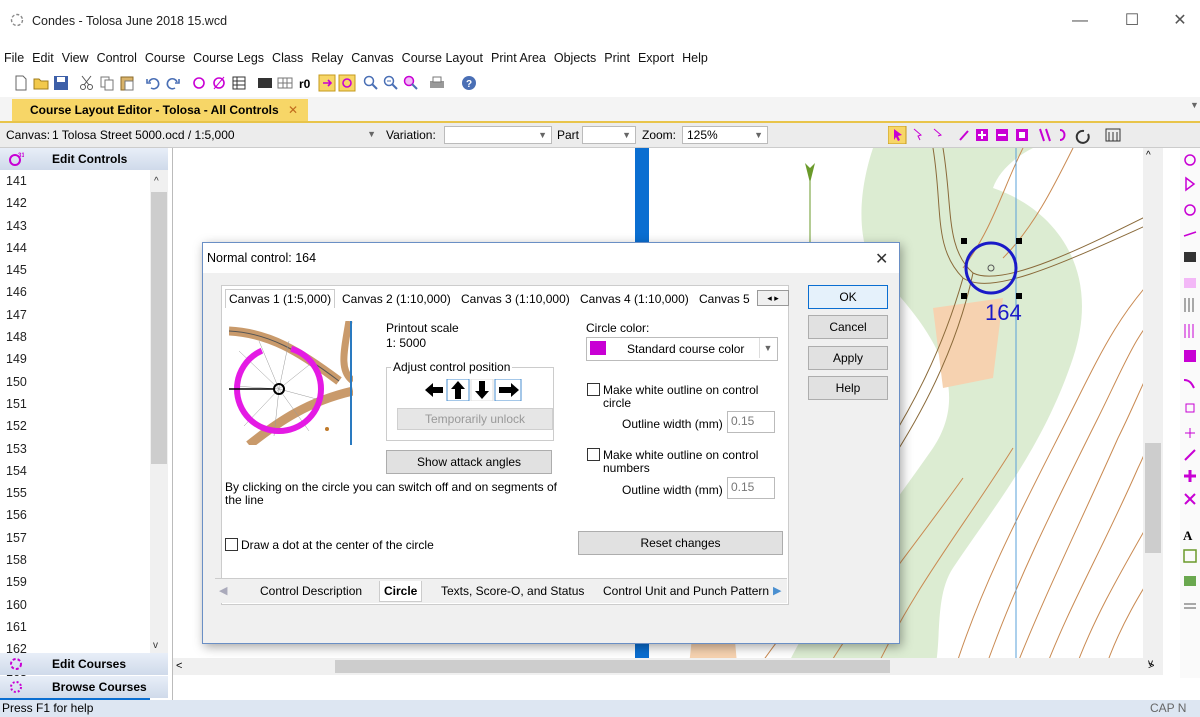 The height and width of the screenshot is (717, 1200). I want to click on menu-print-area: Print Area, so click(518, 58).